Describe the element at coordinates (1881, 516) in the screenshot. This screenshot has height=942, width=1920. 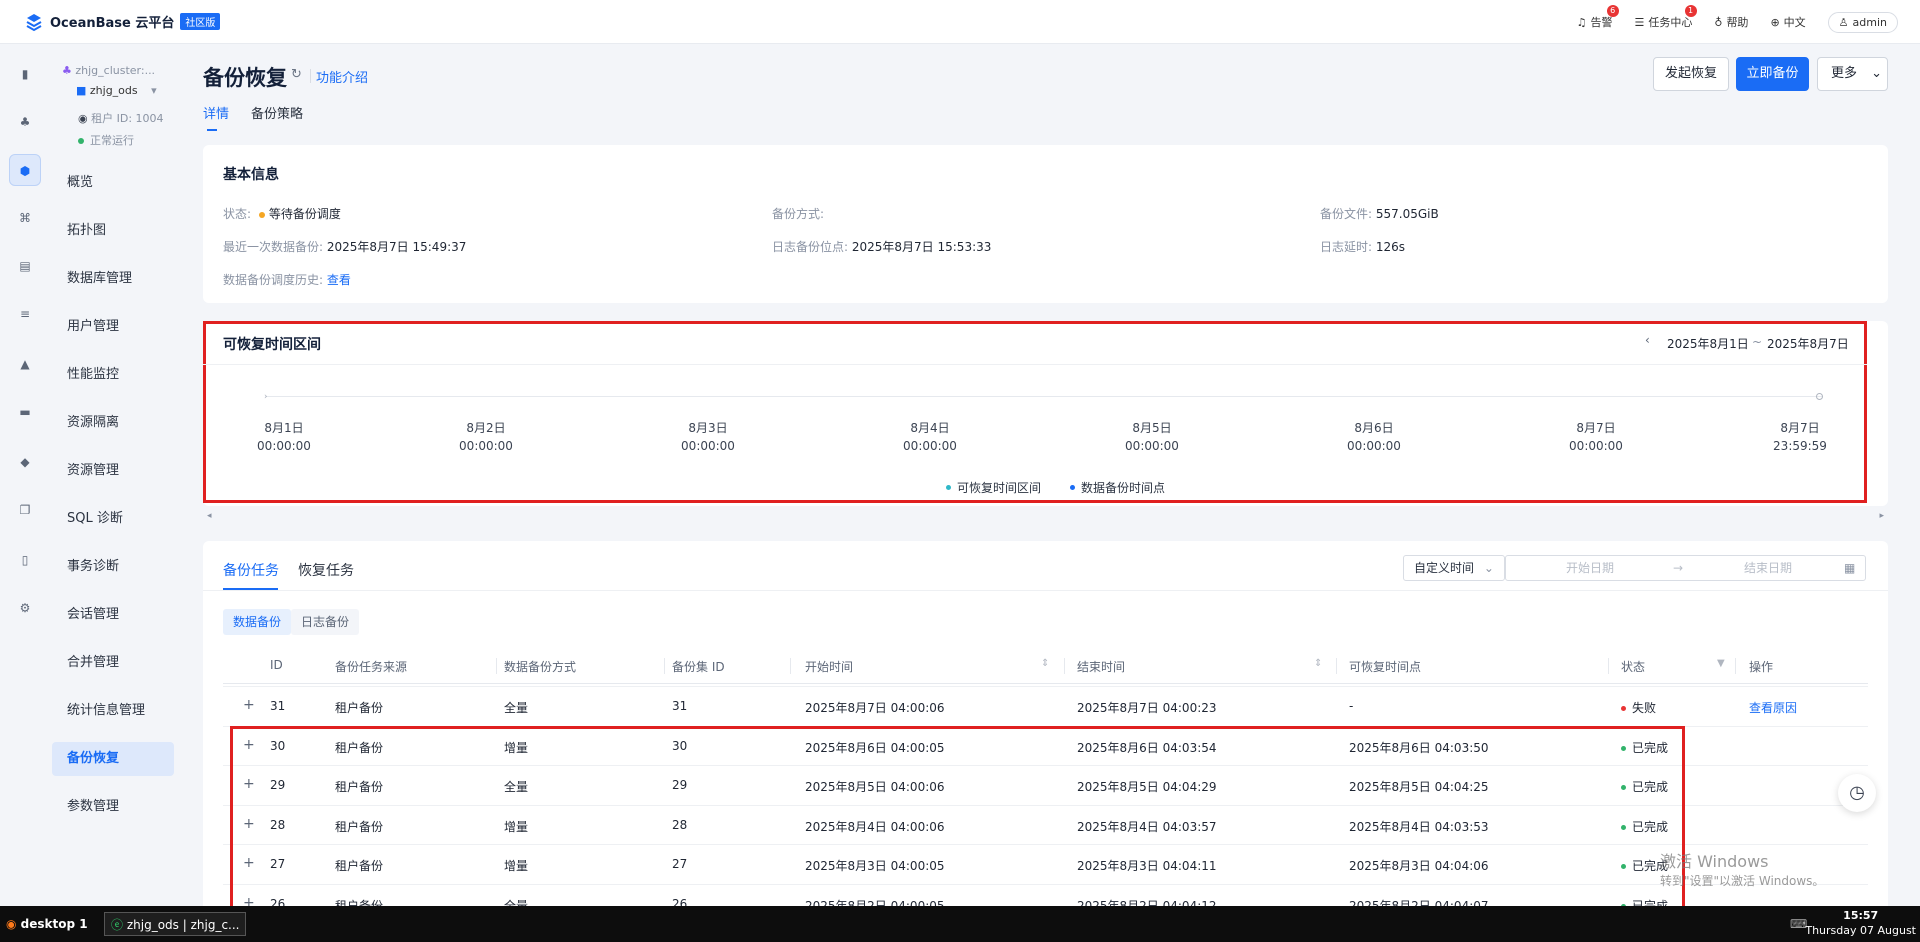
I see `scroll-right-icon: ▸` at that location.